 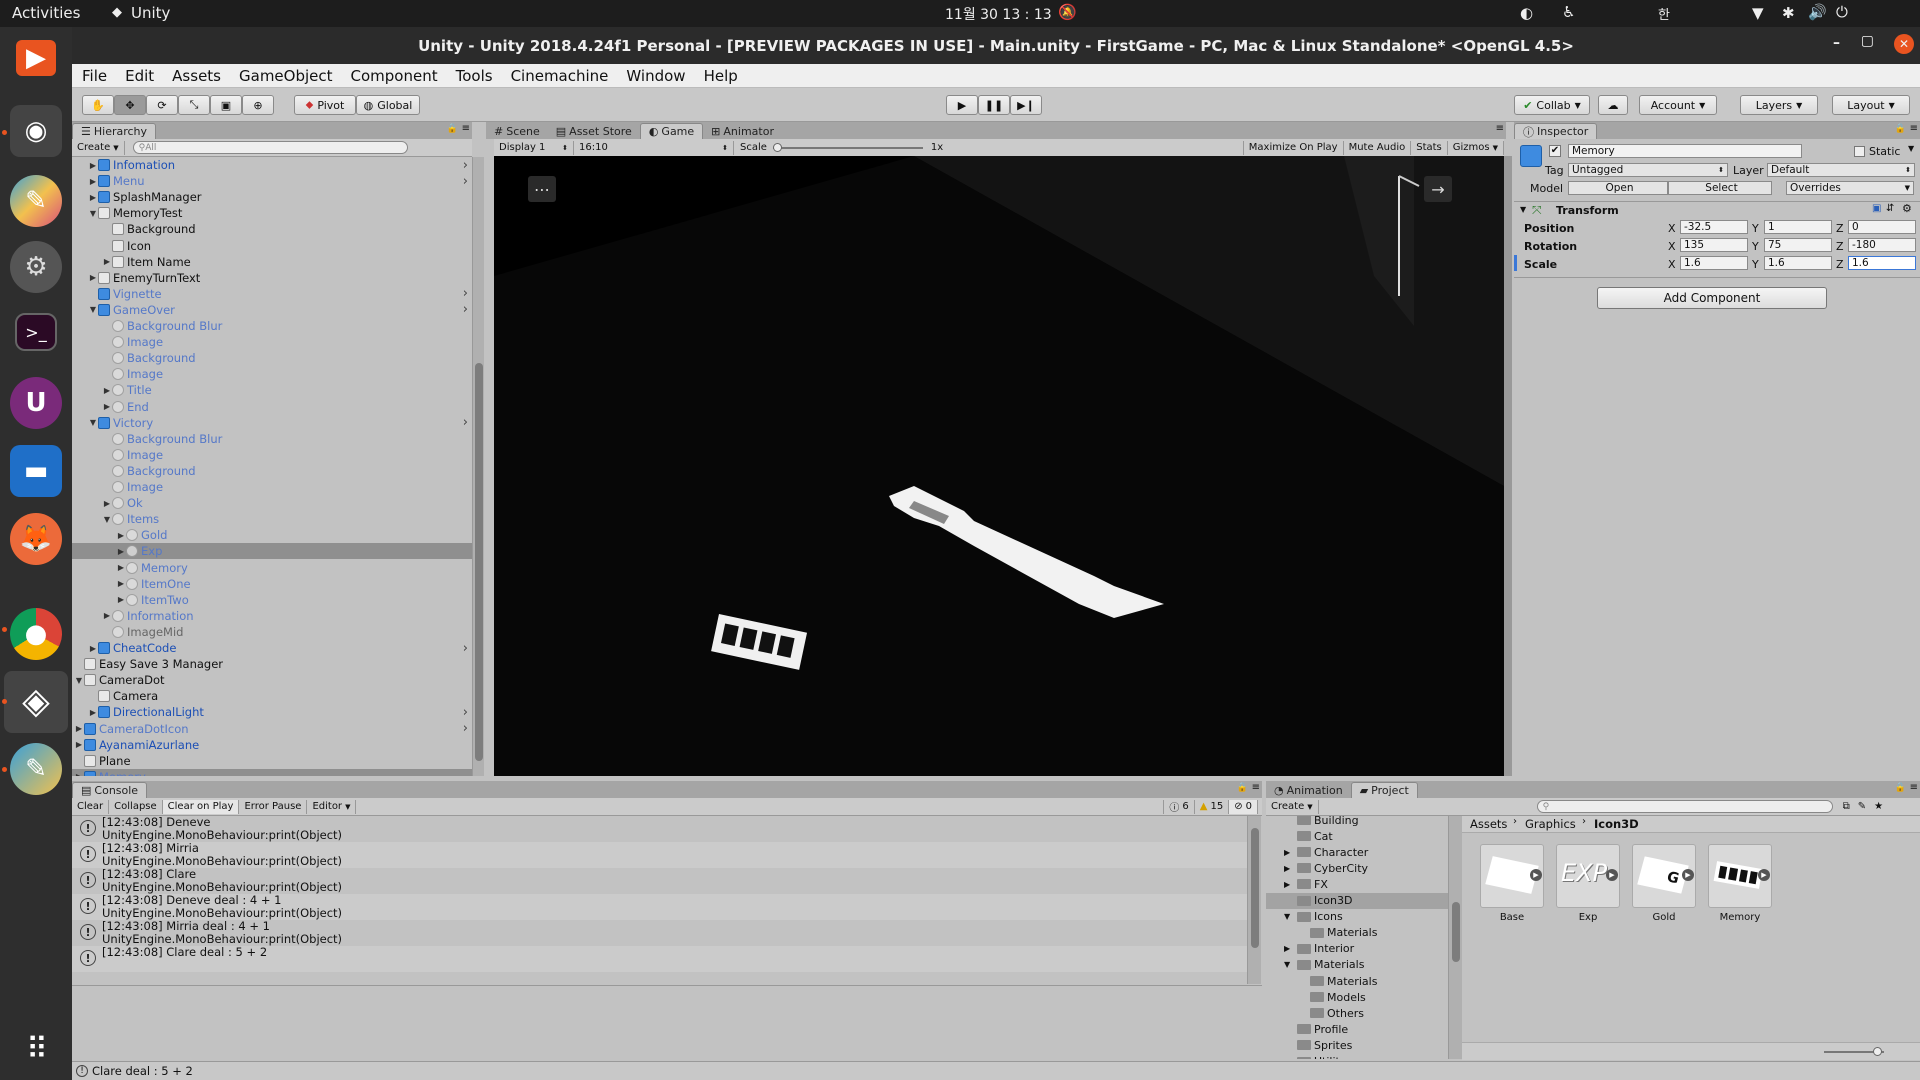 I want to click on activities-button: Activities, so click(x=46, y=13).